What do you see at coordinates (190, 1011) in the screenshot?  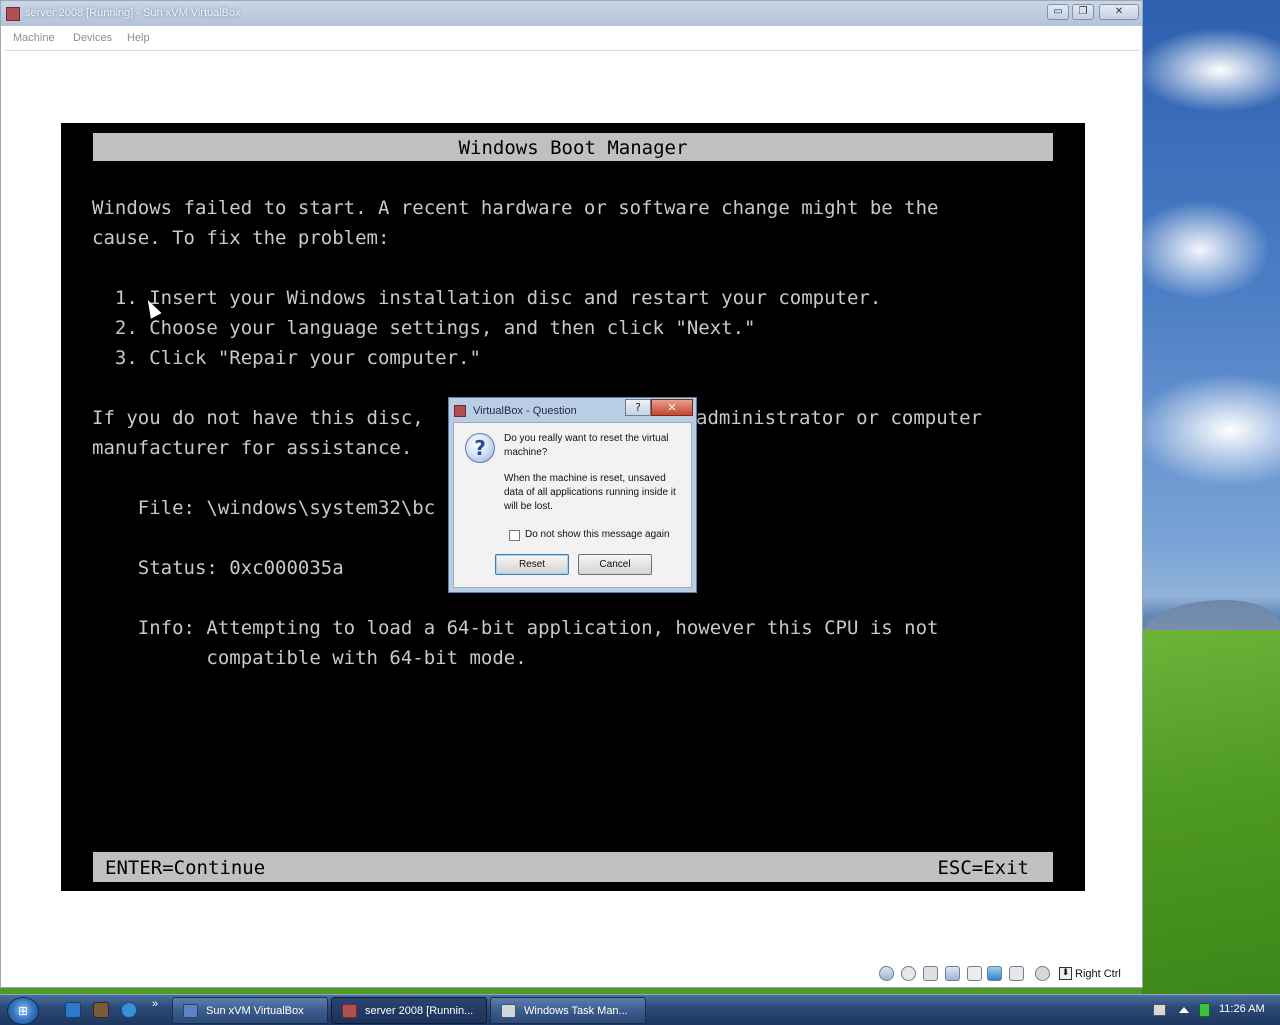 I see `virtualbox-cube-icon` at bounding box center [190, 1011].